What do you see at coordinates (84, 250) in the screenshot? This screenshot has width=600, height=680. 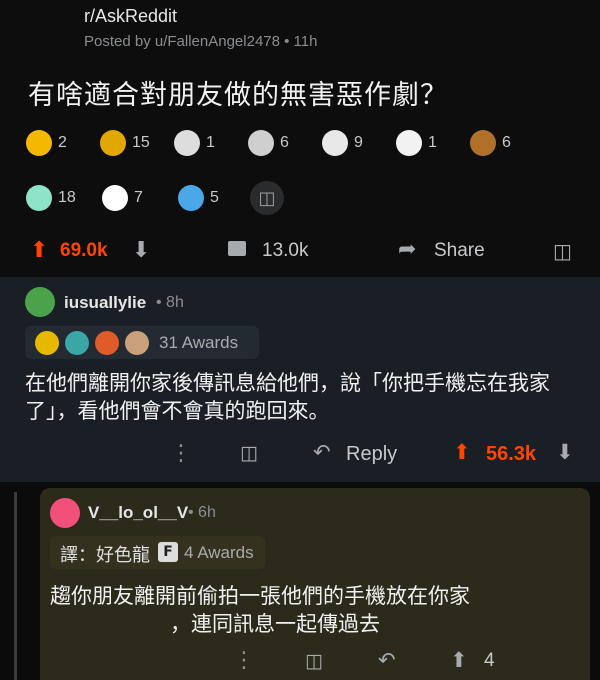 I see `post-upvote-count: 69.0k` at bounding box center [84, 250].